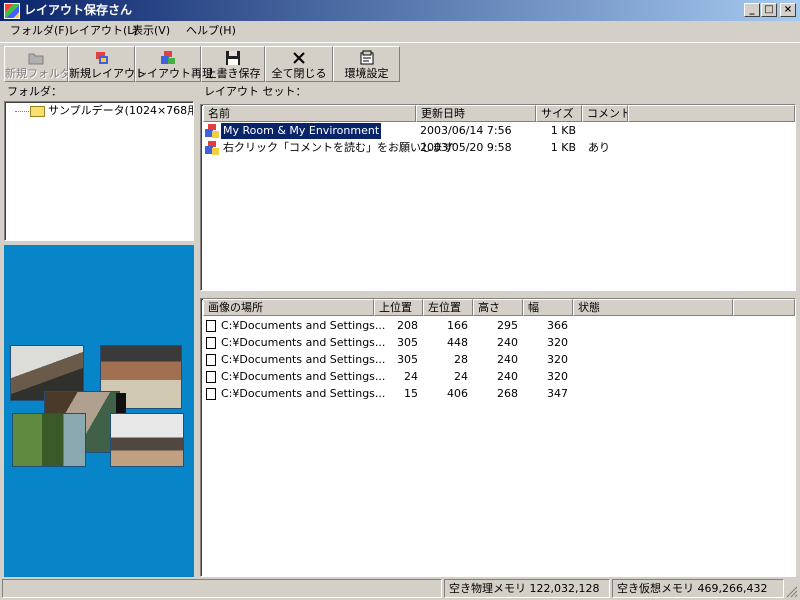  What do you see at coordinates (288, 307) in the screenshot?
I see `column-header-image-location: 画像の場所` at bounding box center [288, 307].